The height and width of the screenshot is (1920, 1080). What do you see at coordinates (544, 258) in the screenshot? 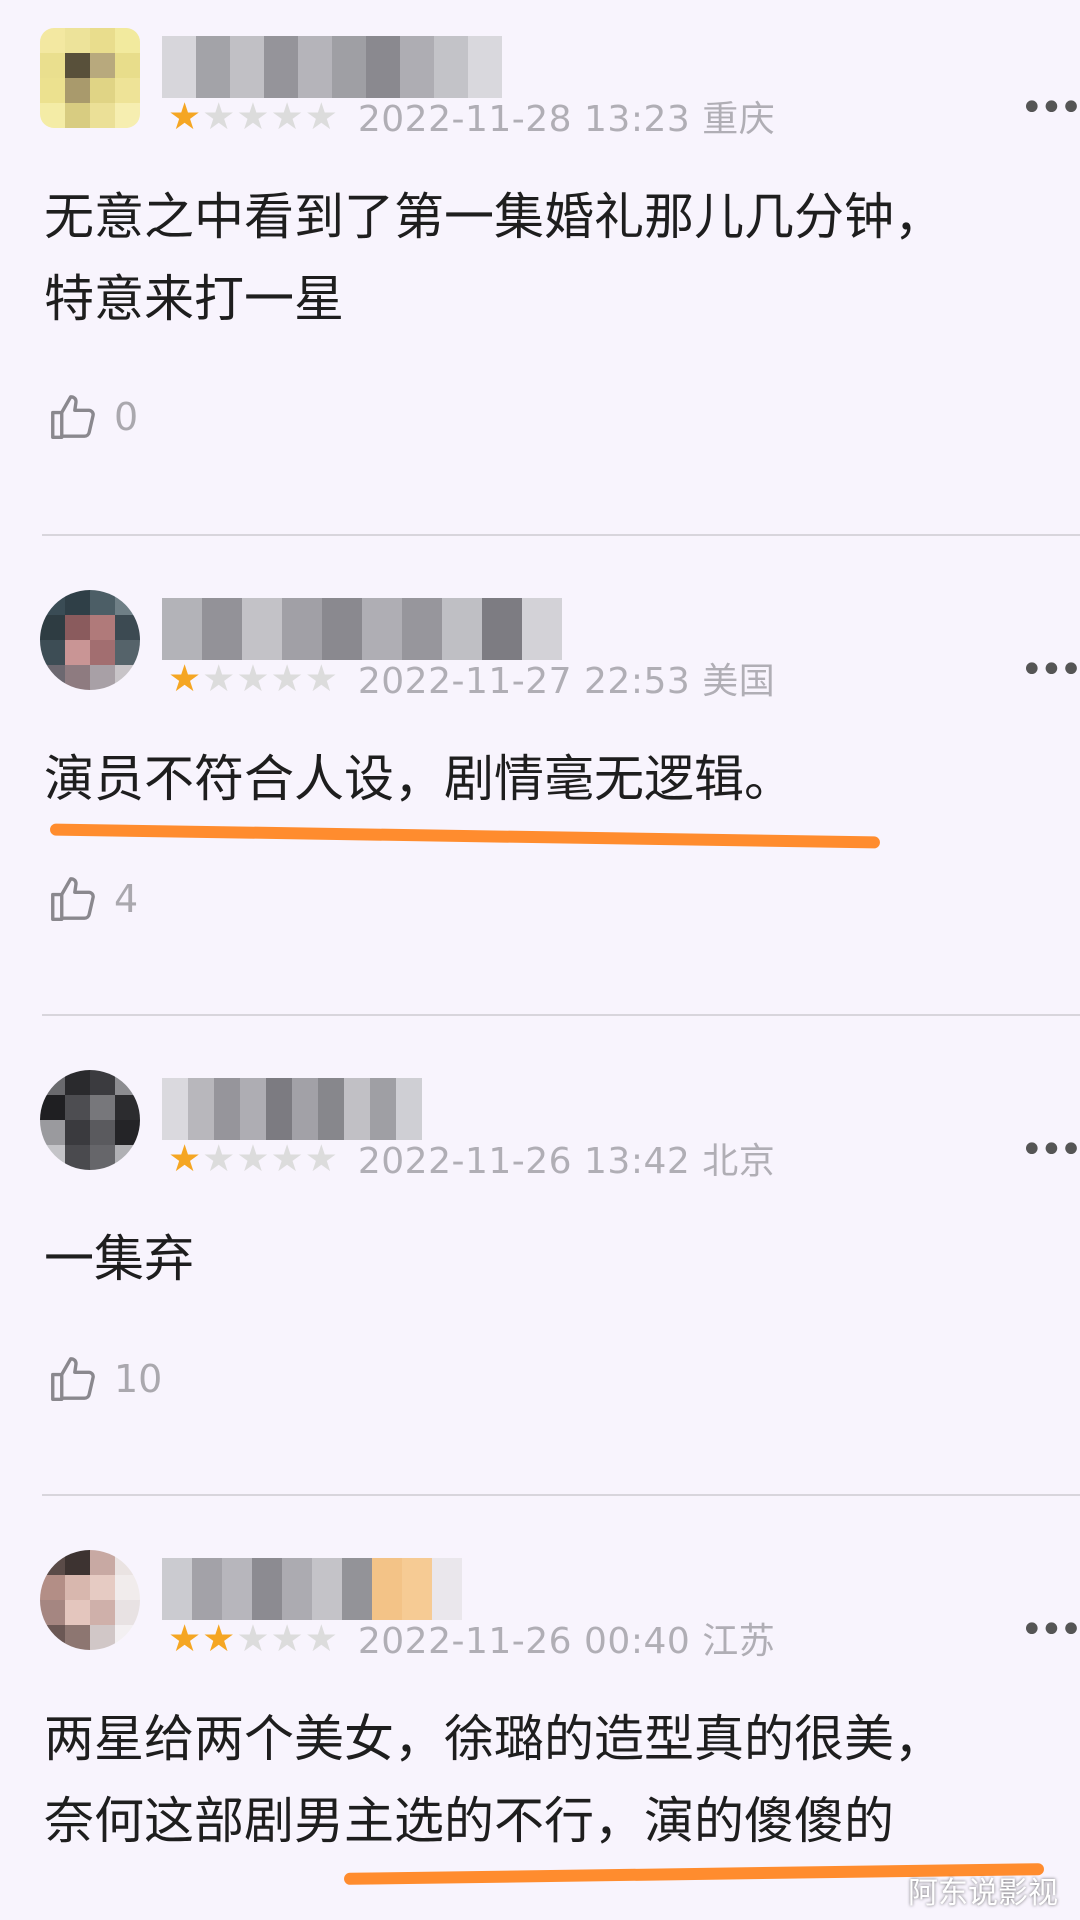
I see `review-text: 无意之中看到了第一集婚礼那儿几分钟， 特意来打一星` at bounding box center [544, 258].